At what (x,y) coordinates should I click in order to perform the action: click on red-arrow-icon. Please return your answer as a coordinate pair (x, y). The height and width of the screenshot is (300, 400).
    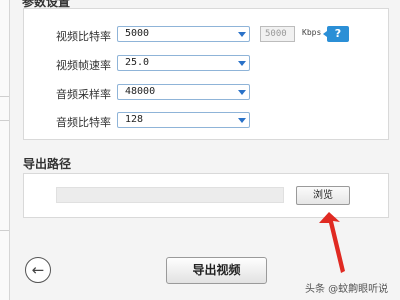
    Looking at the image, I should click on (332, 242).